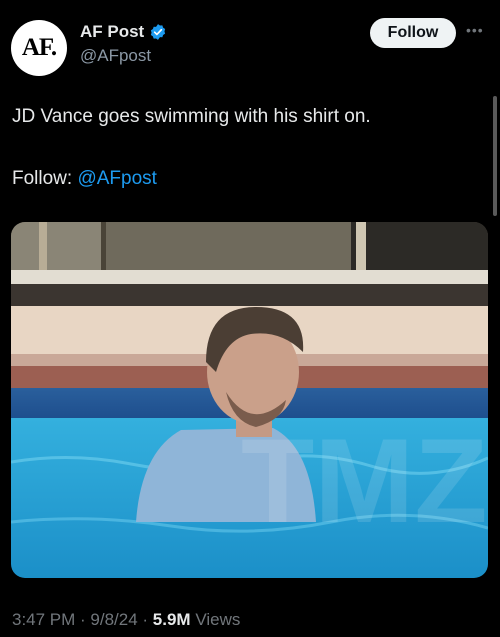 This screenshot has width=500, height=637. What do you see at coordinates (45, 178) in the screenshot?
I see `follow-prefix: Follow:` at bounding box center [45, 178].